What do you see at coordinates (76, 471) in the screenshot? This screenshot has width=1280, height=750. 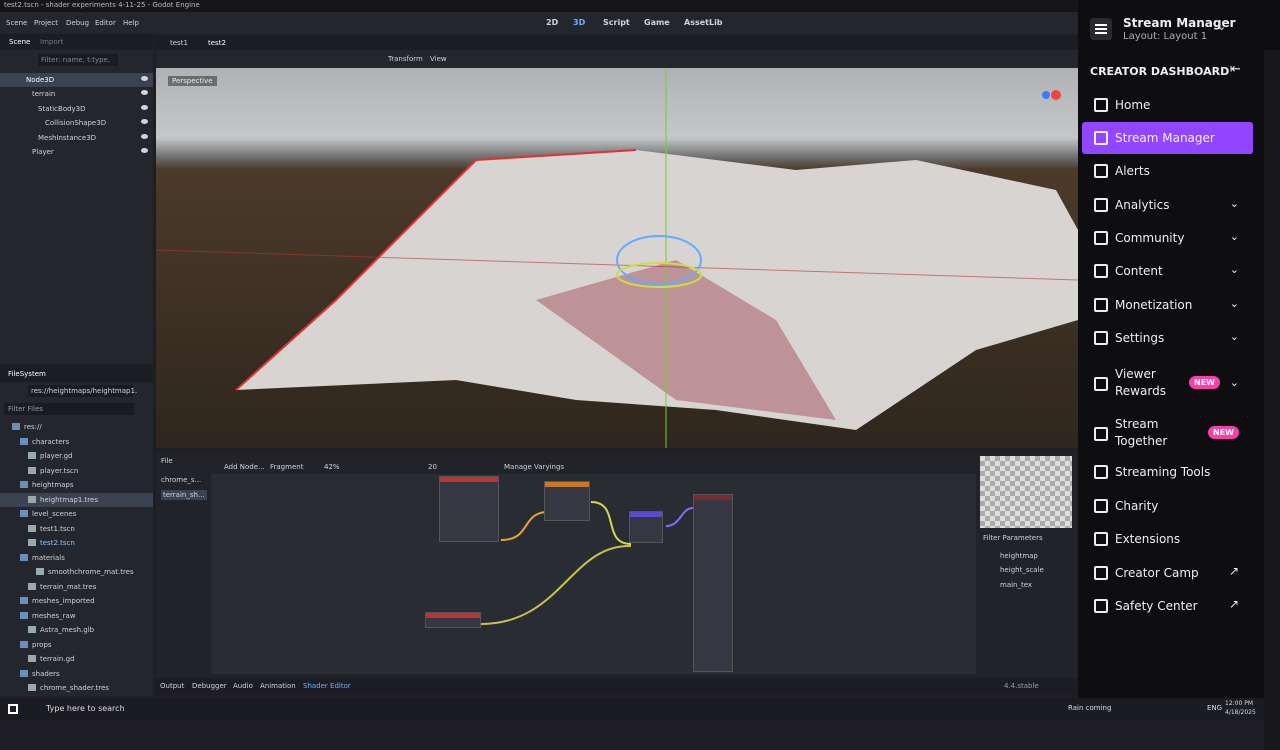 I see `file-item: player.tscn` at bounding box center [76, 471].